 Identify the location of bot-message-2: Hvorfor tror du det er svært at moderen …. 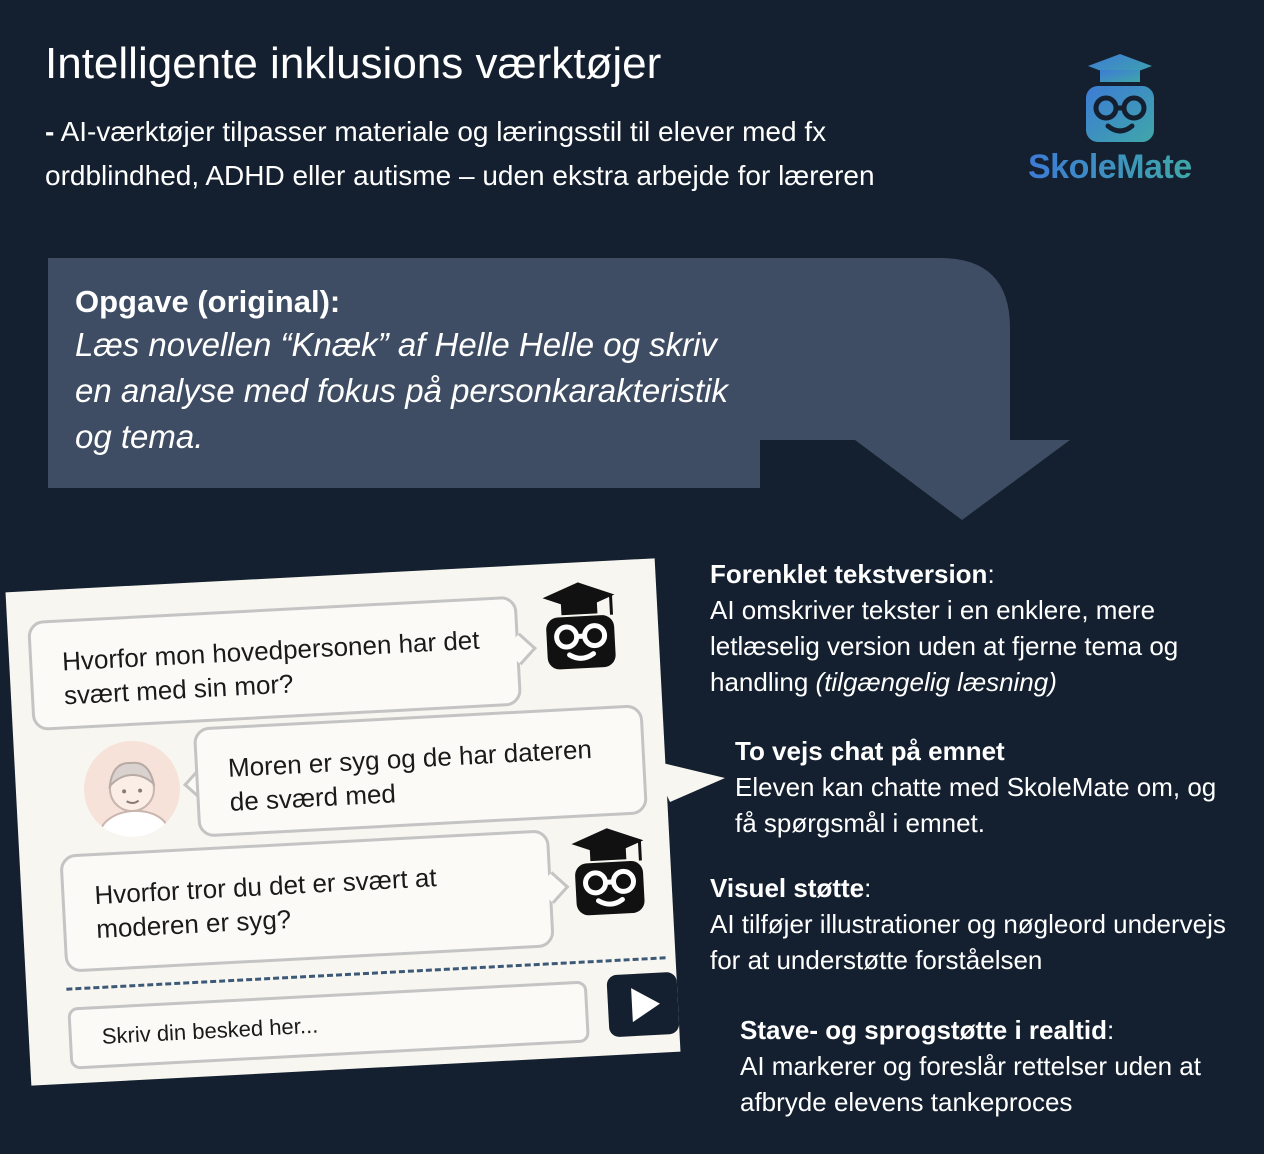
(307, 901).